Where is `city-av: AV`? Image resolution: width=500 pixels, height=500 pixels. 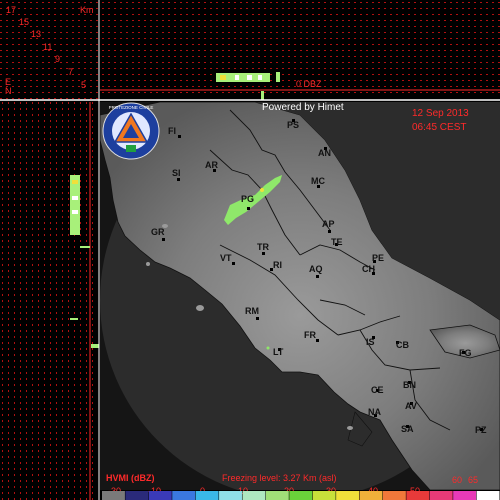
city-av: AV is located at coordinates (411, 406).